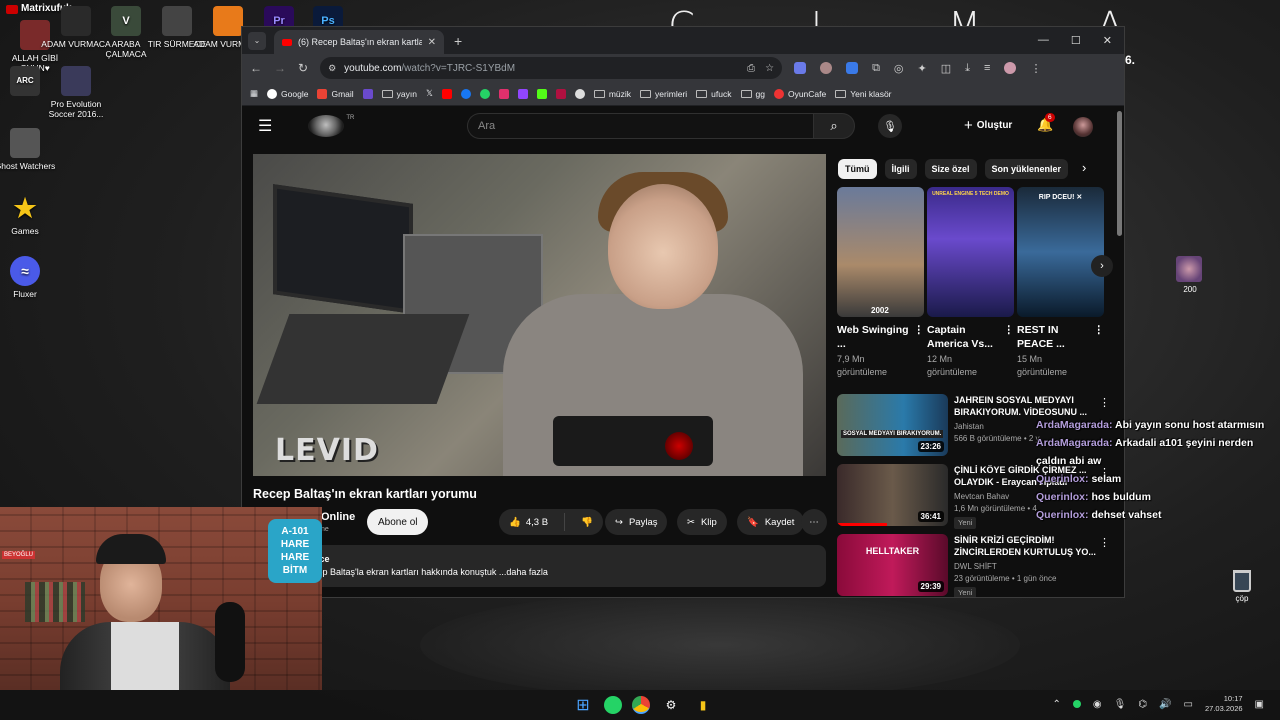 This screenshot has width=1280, height=720. Describe the element at coordinates (1043, 40) in the screenshot. I see `minimize-icon: —` at that location.